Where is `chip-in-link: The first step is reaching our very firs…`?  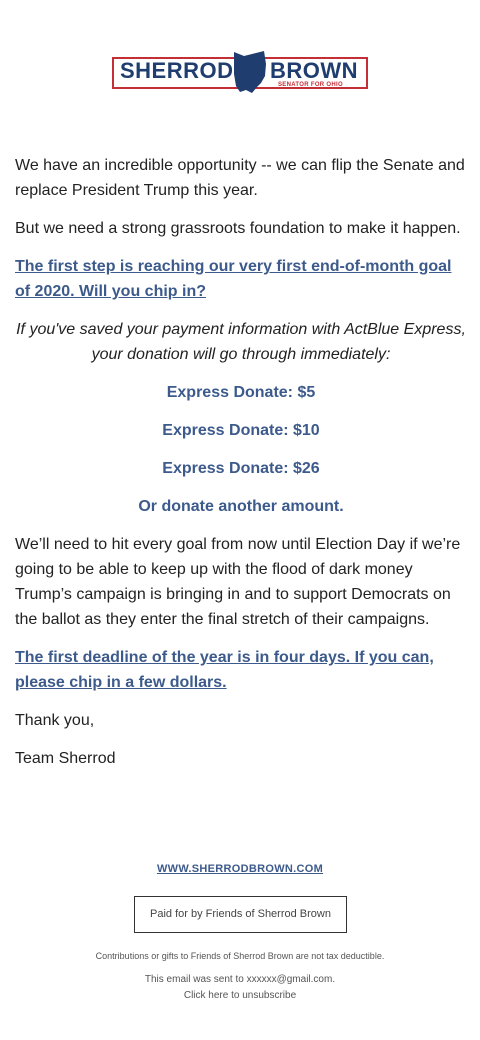
chip-in-link: The first step is reaching our very firs… is located at coordinates (233, 279).